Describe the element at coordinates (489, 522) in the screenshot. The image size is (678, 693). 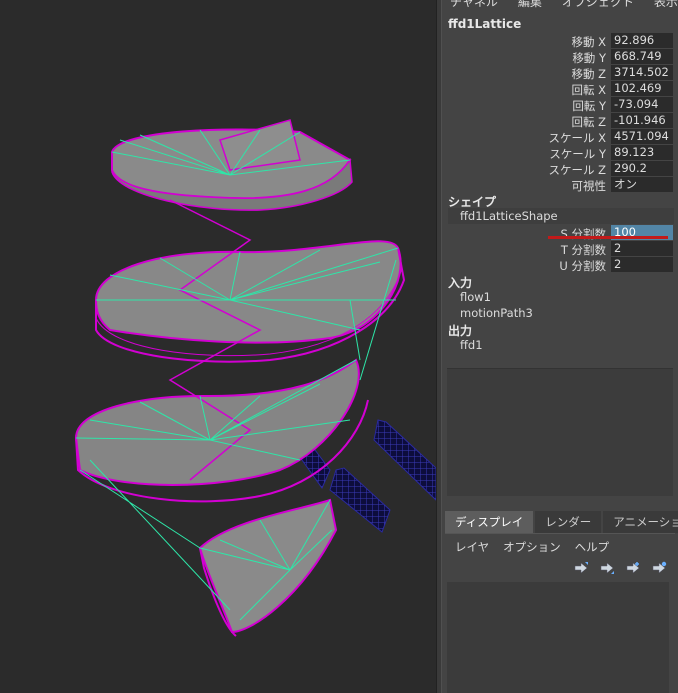
I see `tab-display: ディスプレイ` at that location.